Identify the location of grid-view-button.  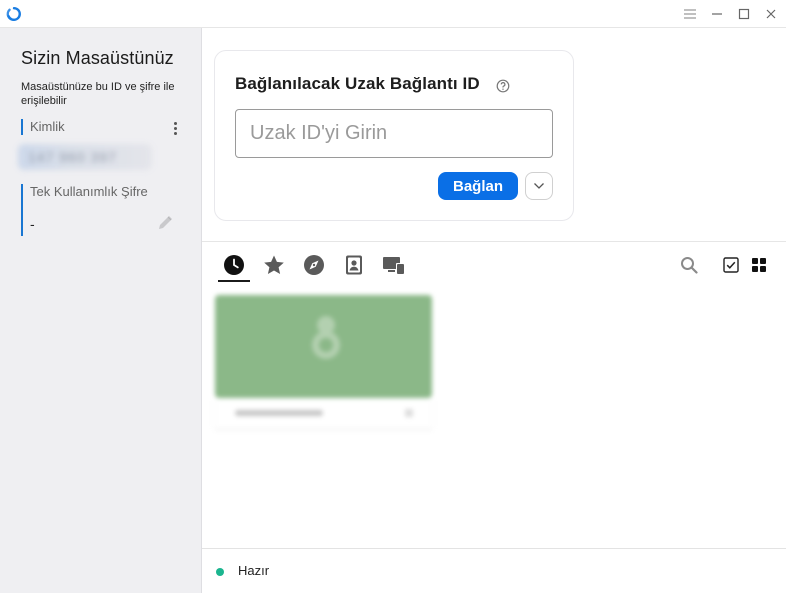
(759, 265).